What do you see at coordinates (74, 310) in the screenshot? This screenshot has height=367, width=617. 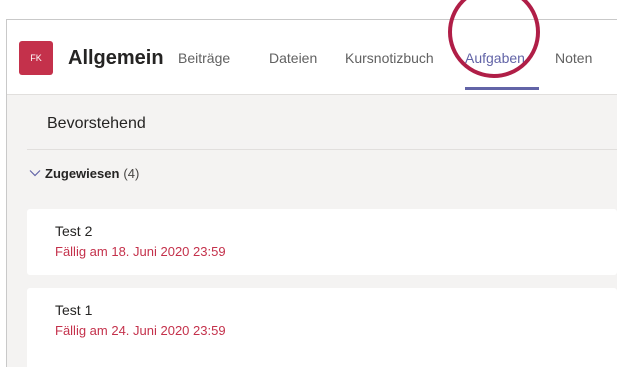 I see `assignment-title: Test 1` at bounding box center [74, 310].